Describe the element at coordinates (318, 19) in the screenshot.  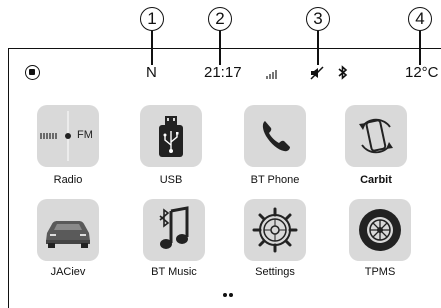
I see `callout-3: 3` at that location.